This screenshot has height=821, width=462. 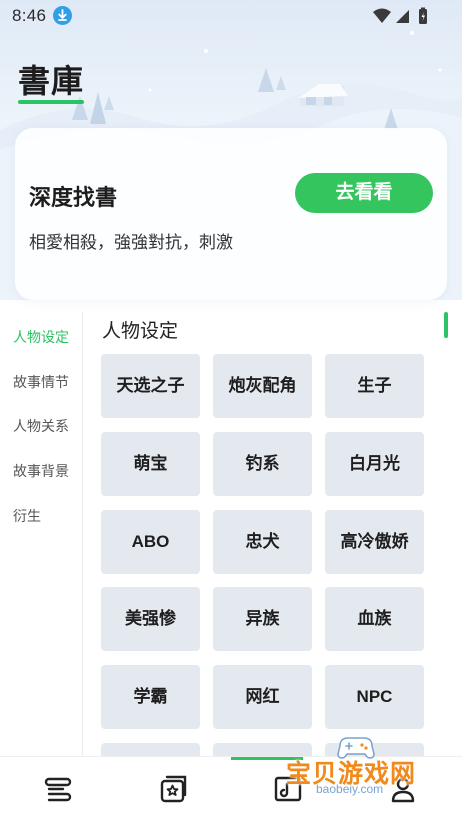 What do you see at coordinates (374, 386) in the screenshot?
I see `tag-item: 生子` at bounding box center [374, 386].